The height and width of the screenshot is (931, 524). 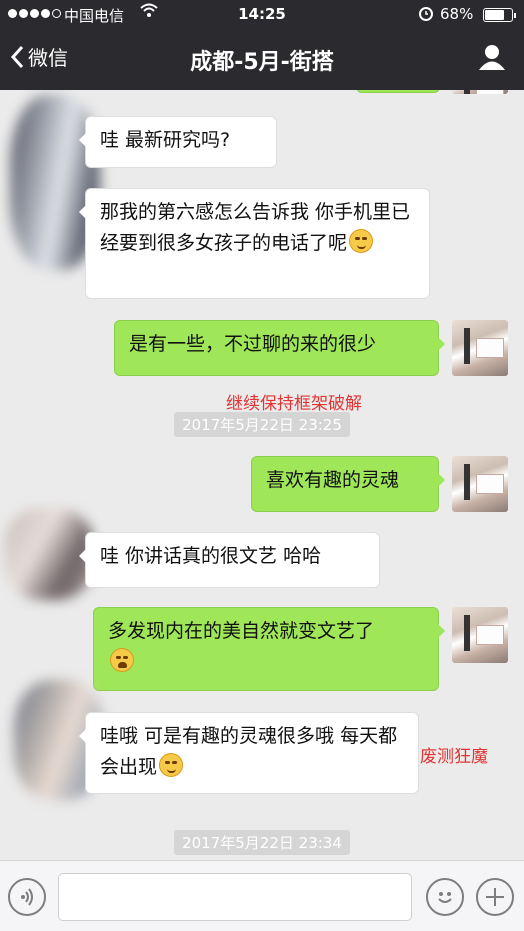 What do you see at coordinates (361, 241) in the screenshot?
I see `blush-emoji-icon` at bounding box center [361, 241].